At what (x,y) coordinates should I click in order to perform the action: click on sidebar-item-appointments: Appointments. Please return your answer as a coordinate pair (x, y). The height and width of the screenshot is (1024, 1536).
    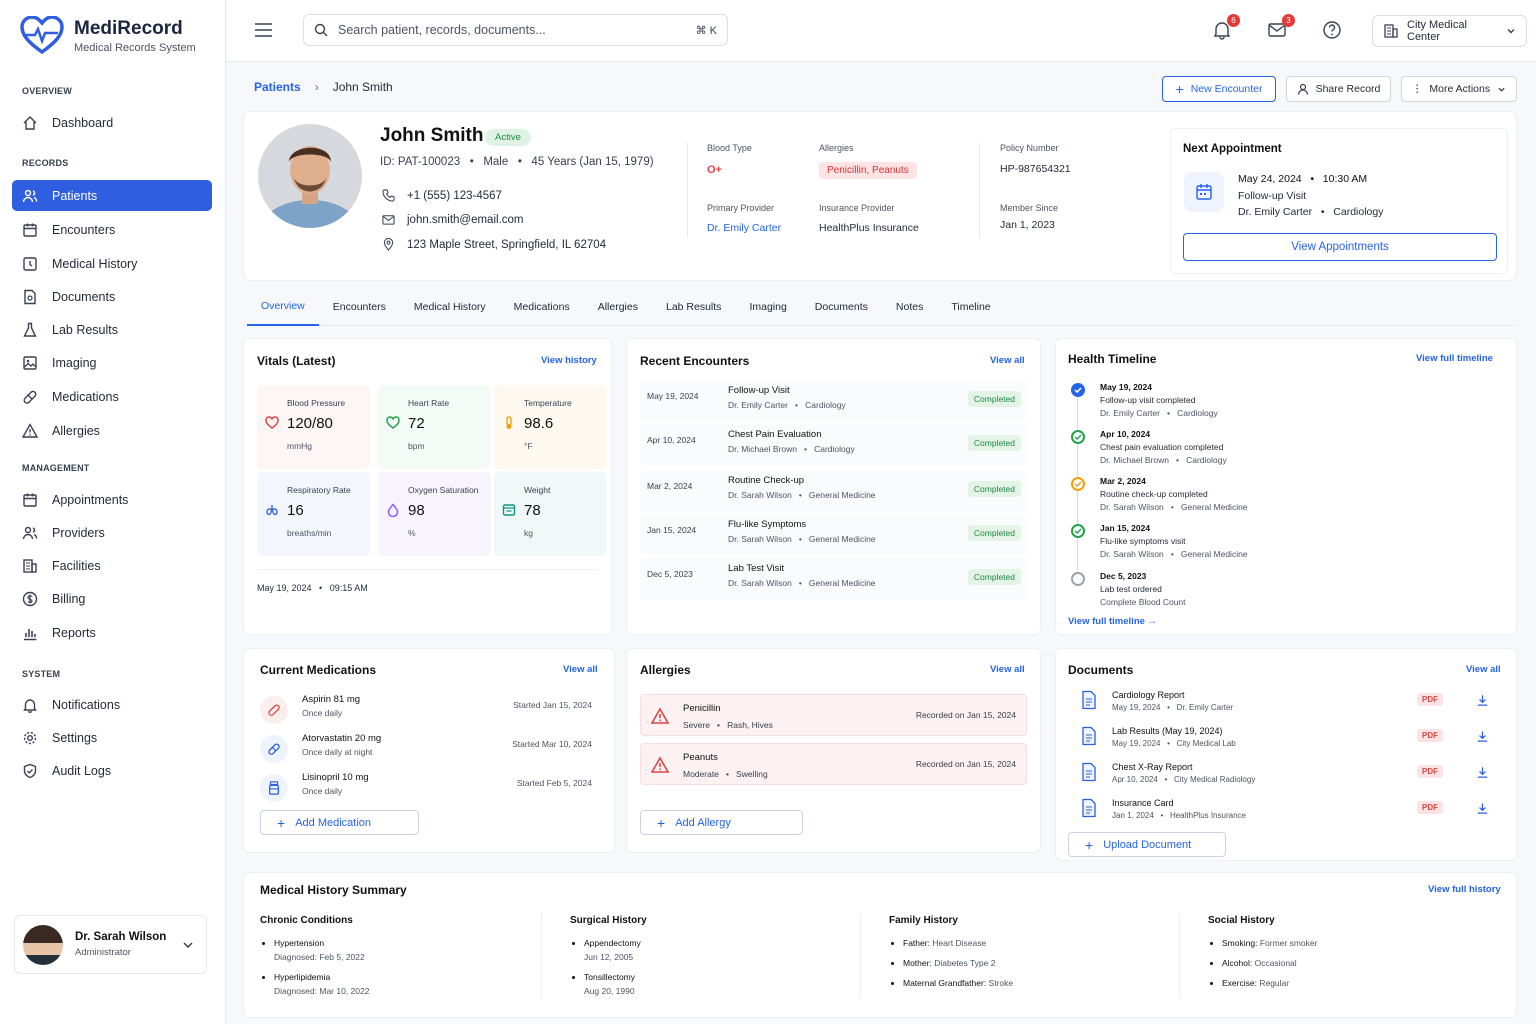
    Looking at the image, I should click on (112, 499).